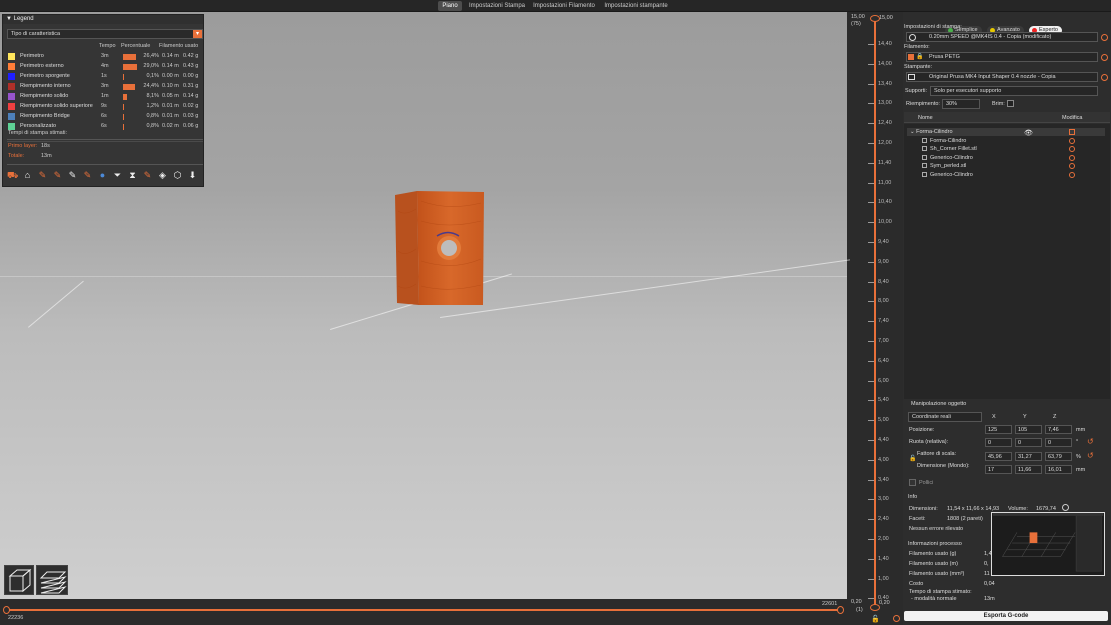 This screenshot has width=1111, height=625. What do you see at coordinates (57, 175) in the screenshot?
I see `deretraction-icon: ✎` at bounding box center [57, 175].